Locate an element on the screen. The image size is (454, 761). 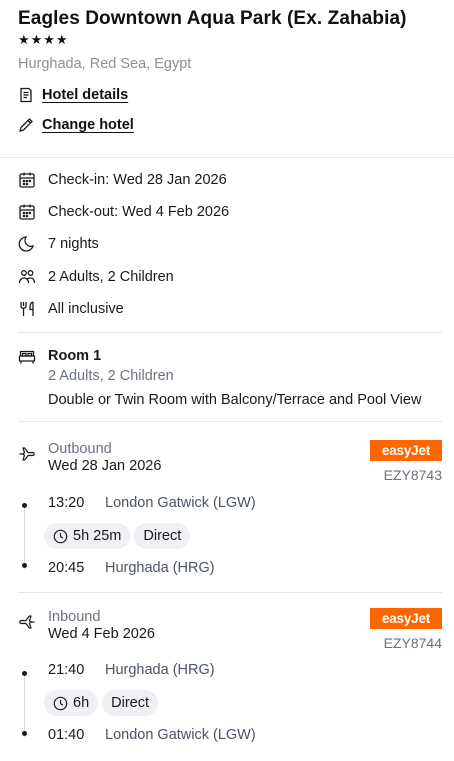
moon-icon is located at coordinates (27, 244).